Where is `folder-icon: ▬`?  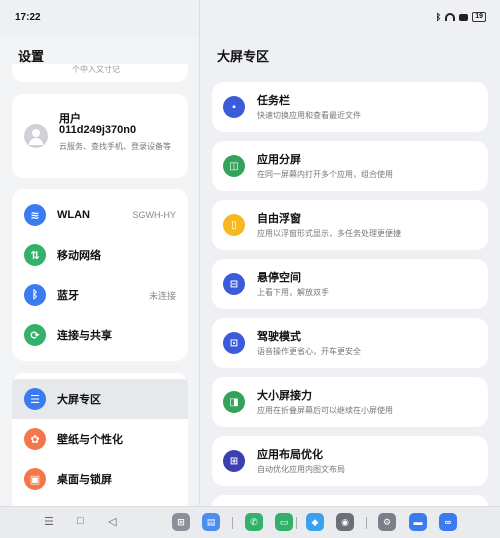 folder-icon: ▬ is located at coordinates (418, 522).